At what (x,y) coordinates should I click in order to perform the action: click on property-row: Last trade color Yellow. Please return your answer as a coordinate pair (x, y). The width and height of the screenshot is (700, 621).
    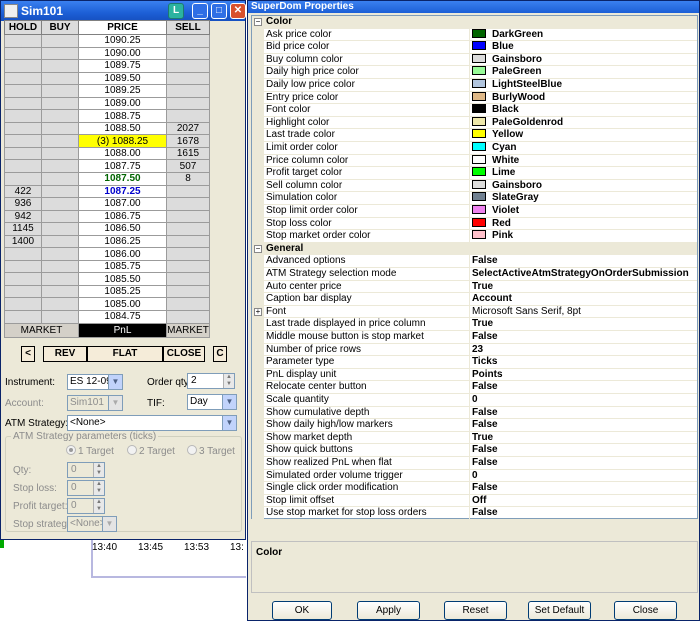
    Looking at the image, I should click on (474, 135).